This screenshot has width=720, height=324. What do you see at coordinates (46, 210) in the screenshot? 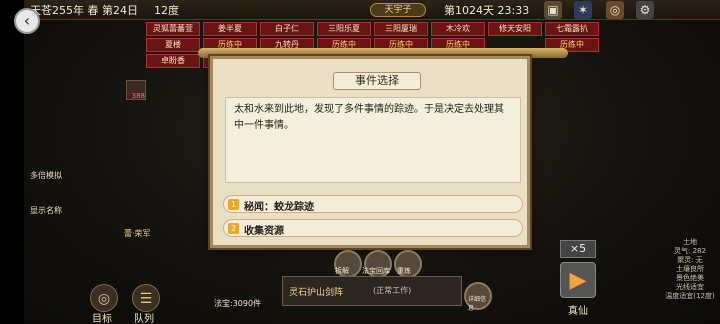
I see `show-names-label: 显示名称` at bounding box center [46, 210].